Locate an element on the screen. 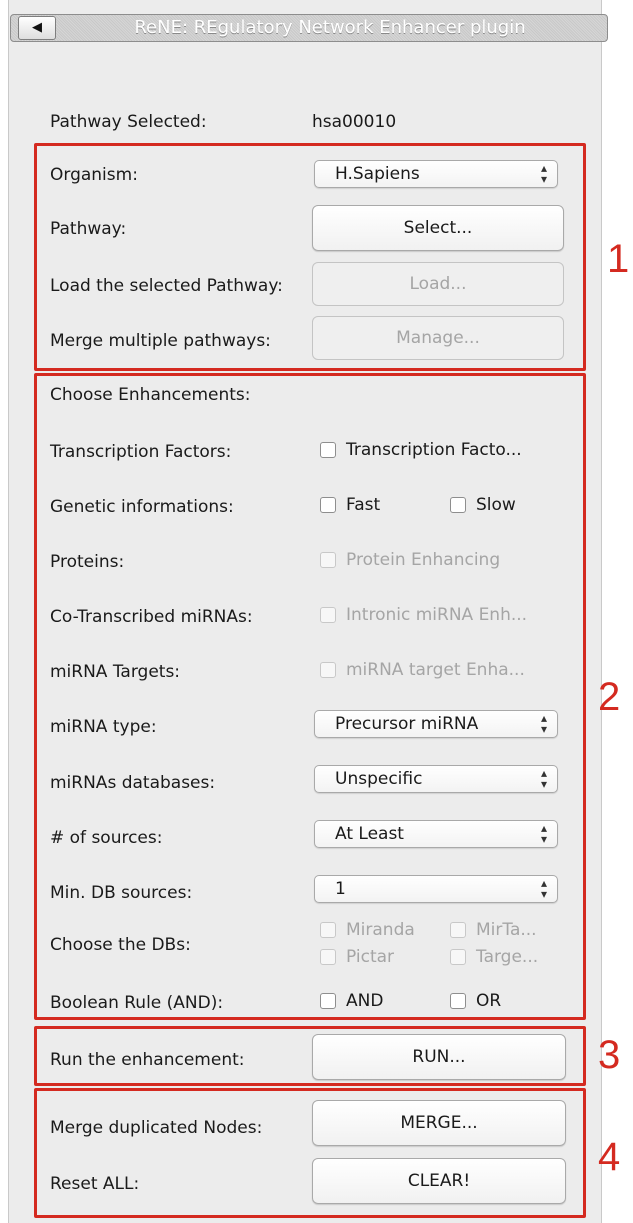 The width and height of the screenshot is (633, 1223). pathway-selected-value: hsa00010 is located at coordinates (354, 122).